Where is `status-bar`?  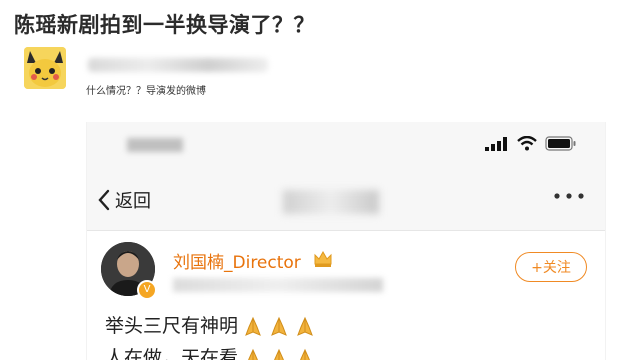 status-bar is located at coordinates (346, 147).